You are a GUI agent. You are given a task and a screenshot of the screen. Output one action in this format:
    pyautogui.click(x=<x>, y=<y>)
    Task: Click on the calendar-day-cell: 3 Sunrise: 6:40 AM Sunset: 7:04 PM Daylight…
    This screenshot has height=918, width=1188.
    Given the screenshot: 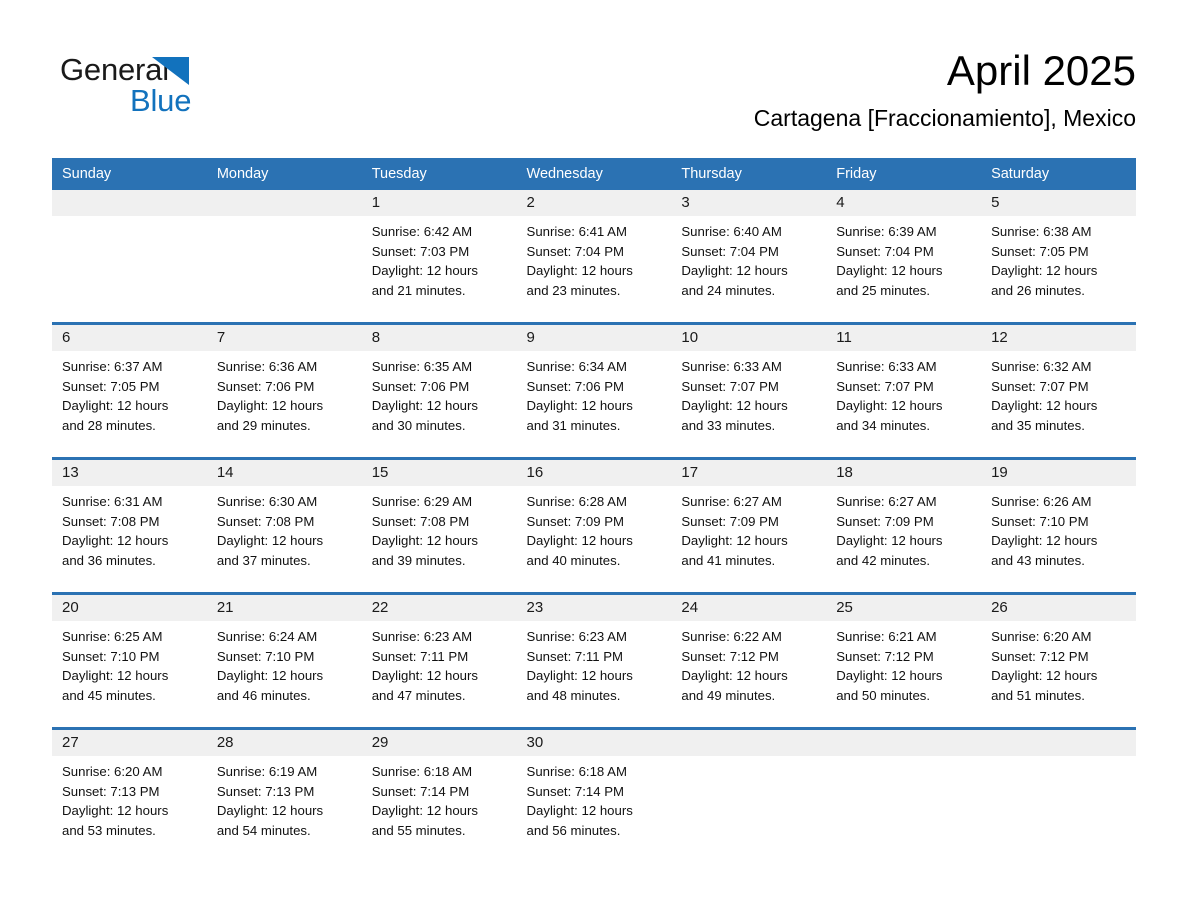 What is the action you would take?
    pyautogui.click(x=749, y=257)
    